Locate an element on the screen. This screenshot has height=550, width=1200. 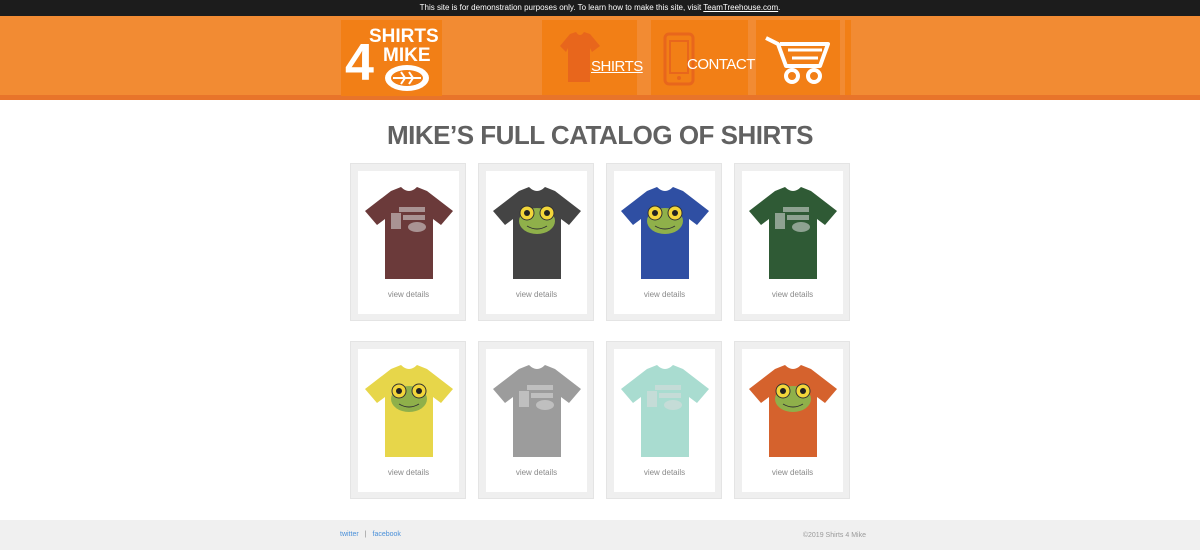
demo-notice-suffix: . is located at coordinates (779, 7).